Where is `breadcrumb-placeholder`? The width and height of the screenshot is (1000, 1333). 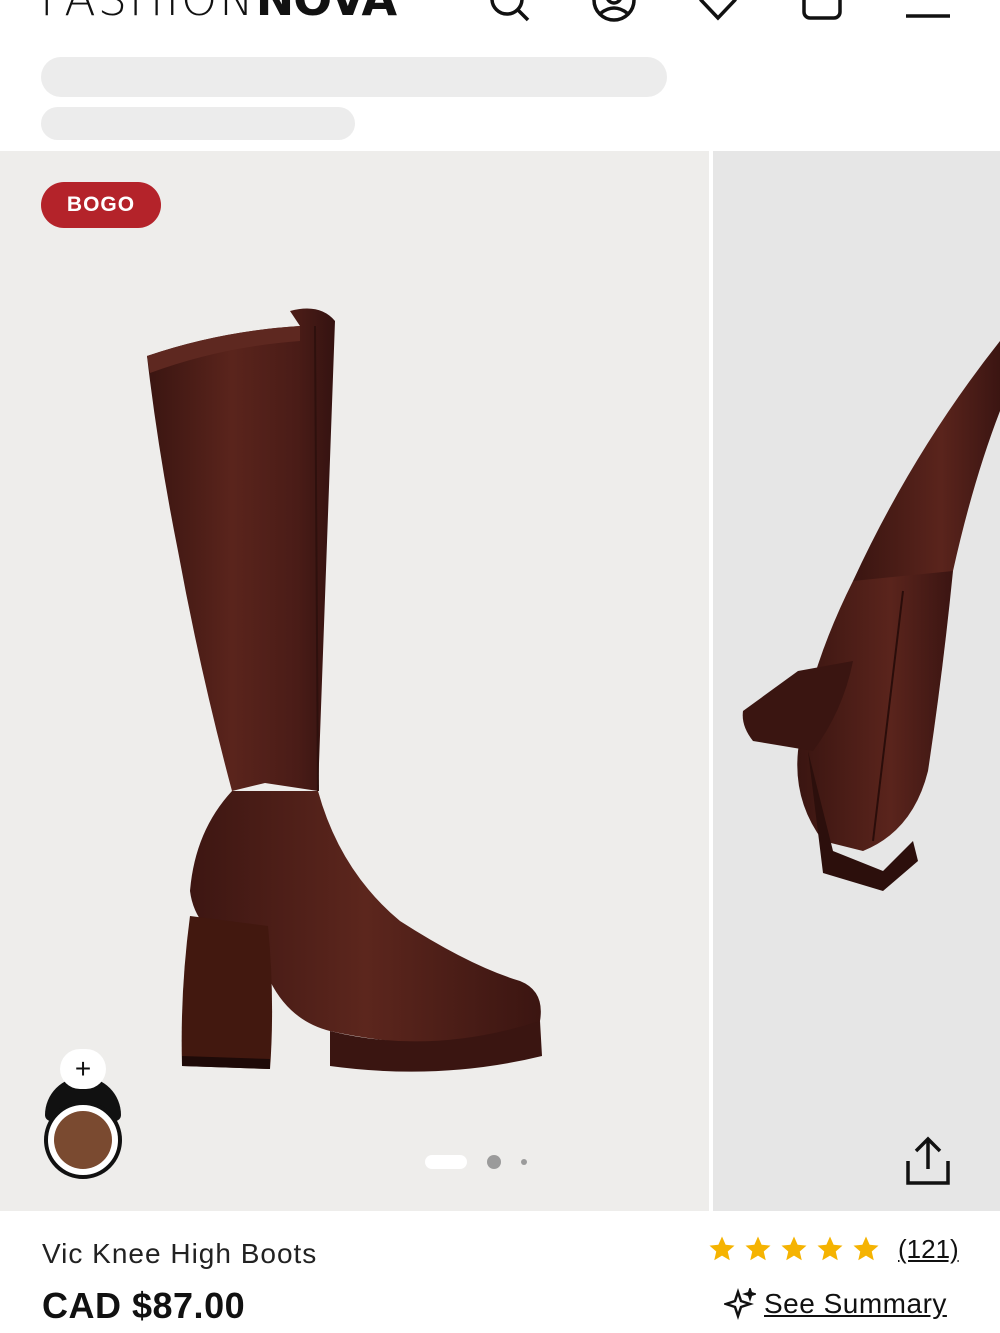
breadcrumb-placeholder is located at coordinates (354, 77).